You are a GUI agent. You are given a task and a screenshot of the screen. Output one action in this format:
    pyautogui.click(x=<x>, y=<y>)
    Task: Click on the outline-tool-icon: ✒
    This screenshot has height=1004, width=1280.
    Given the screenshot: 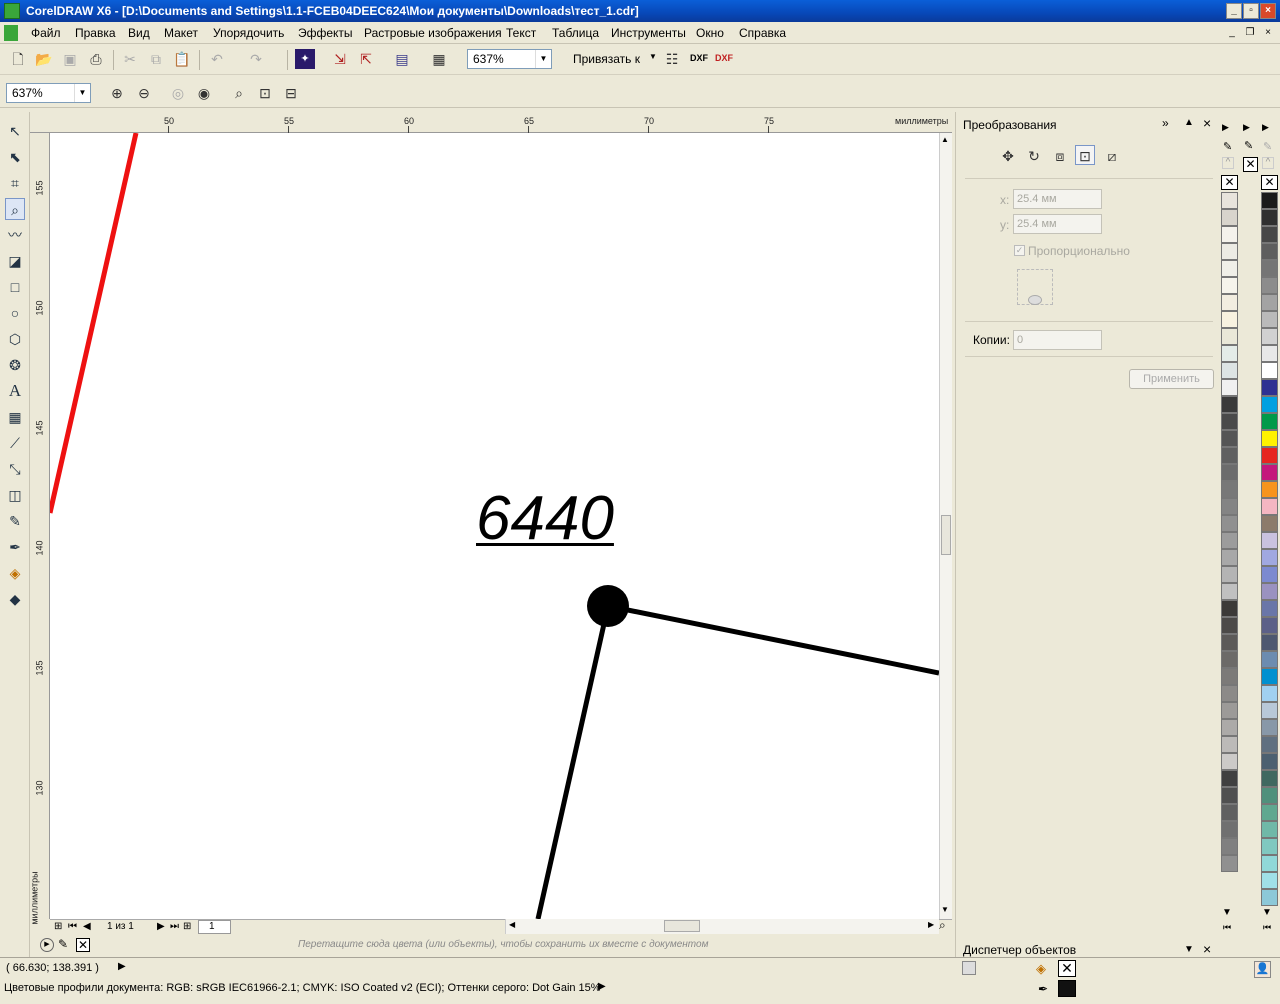 What is the action you would take?
    pyautogui.click(x=15, y=547)
    